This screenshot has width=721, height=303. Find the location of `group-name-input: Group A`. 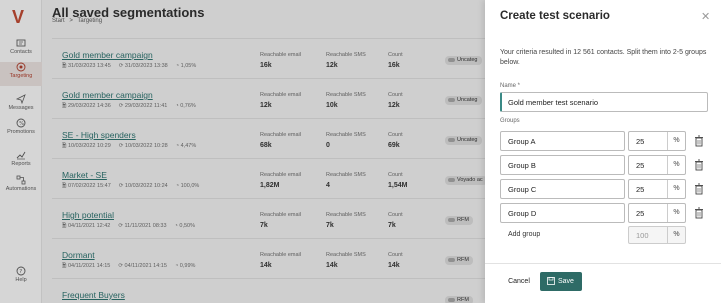

group-name-input: Group A is located at coordinates (562, 141).